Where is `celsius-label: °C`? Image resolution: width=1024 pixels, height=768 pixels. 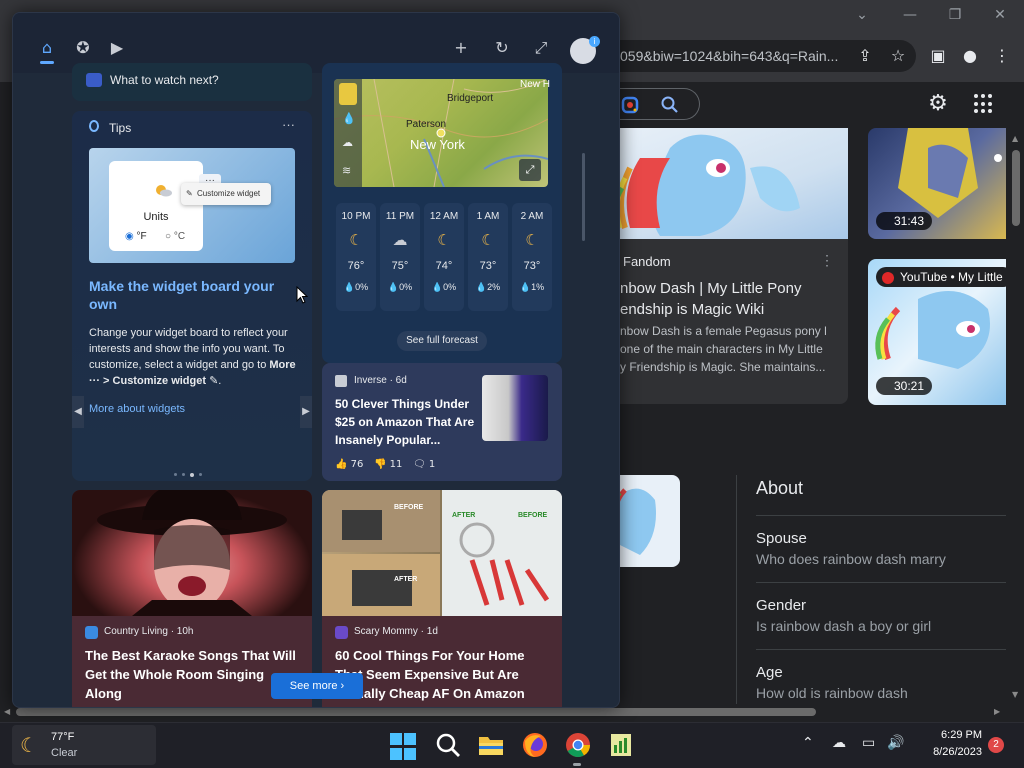
celsius-label: °C is located at coordinates (179, 236).